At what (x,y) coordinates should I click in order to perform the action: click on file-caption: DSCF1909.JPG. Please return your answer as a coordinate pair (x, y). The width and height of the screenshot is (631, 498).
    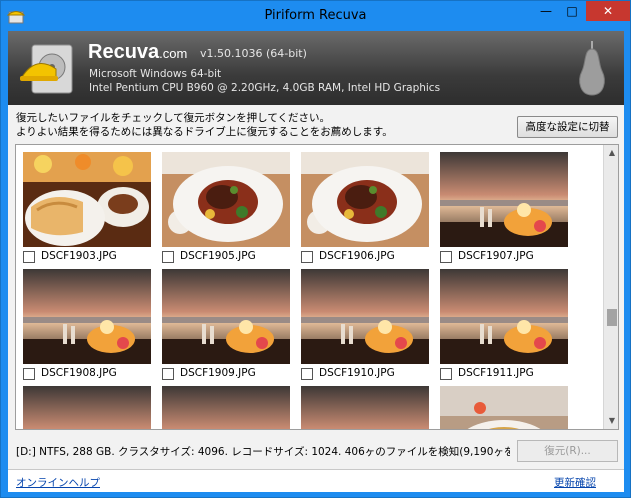
    Looking at the image, I should click on (226, 374).